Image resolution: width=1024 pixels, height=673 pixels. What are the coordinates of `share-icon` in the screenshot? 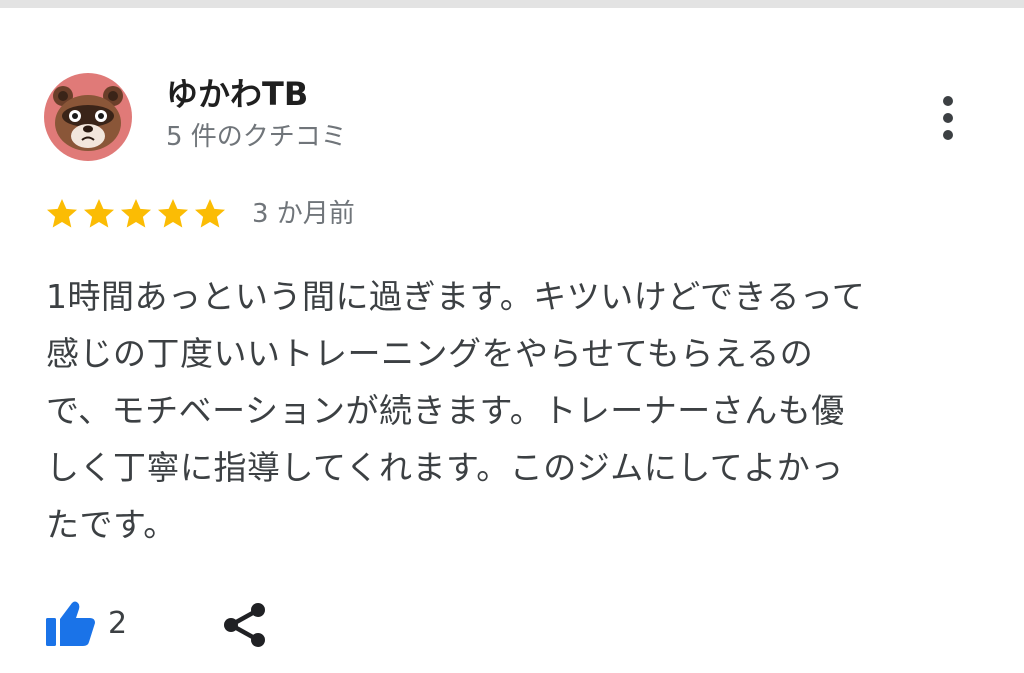 It's located at (244, 625).